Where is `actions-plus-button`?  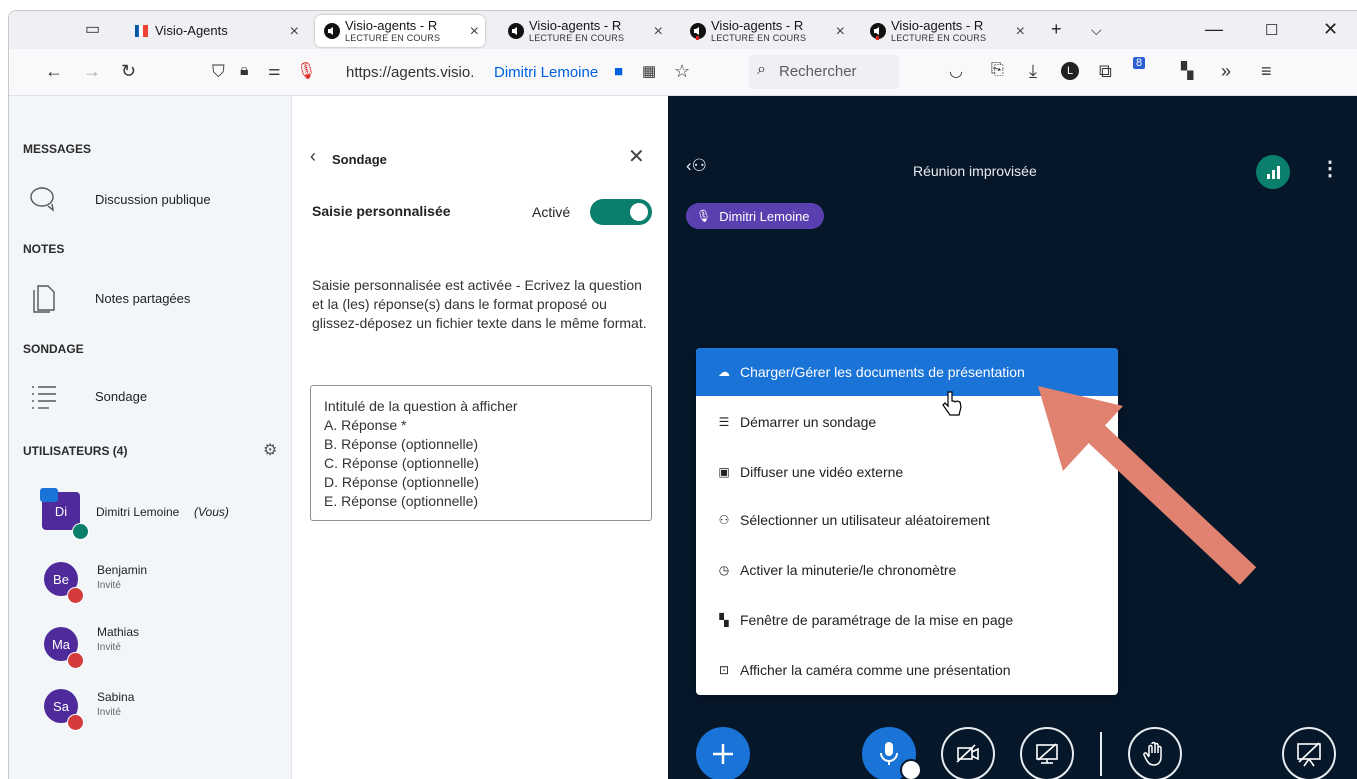
actions-plus-button is located at coordinates (723, 753).